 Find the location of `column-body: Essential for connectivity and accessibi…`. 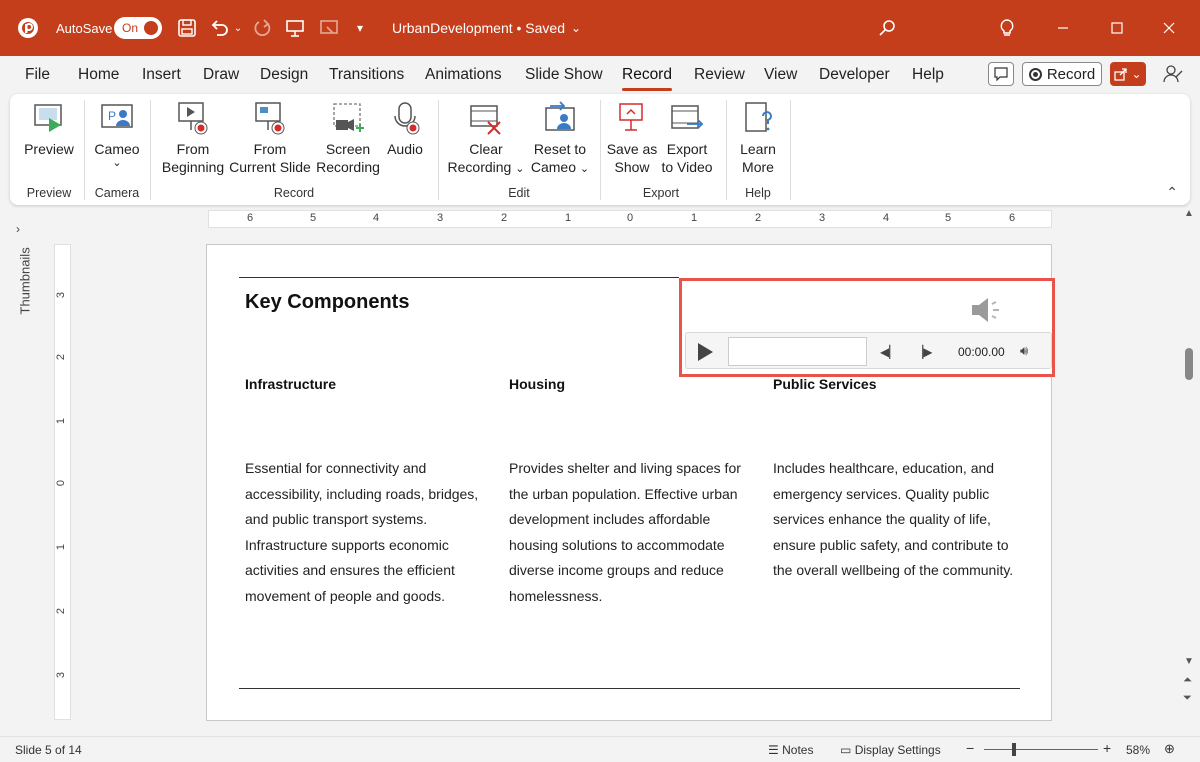

column-body: Essential for connectivity and accessibi… is located at coordinates (367, 532).